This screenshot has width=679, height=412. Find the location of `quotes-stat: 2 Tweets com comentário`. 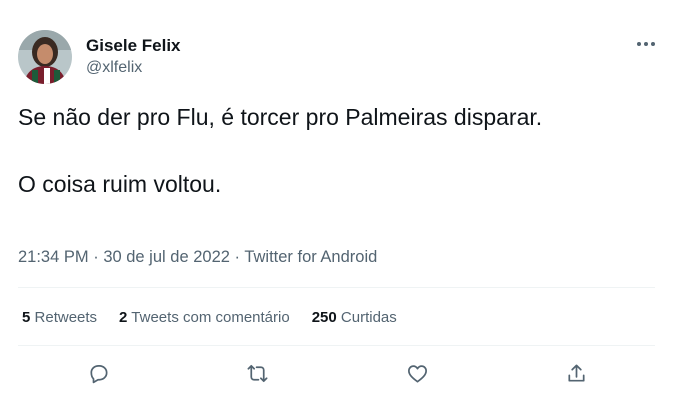

quotes-stat: 2 Tweets com comentário is located at coordinates (204, 317).